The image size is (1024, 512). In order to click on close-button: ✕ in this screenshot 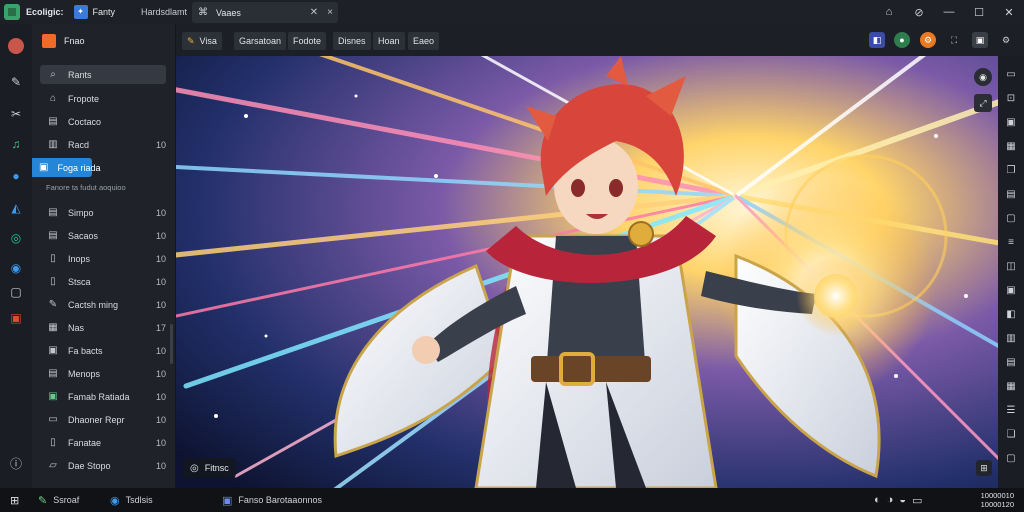, I will do `click(1009, 12)`.